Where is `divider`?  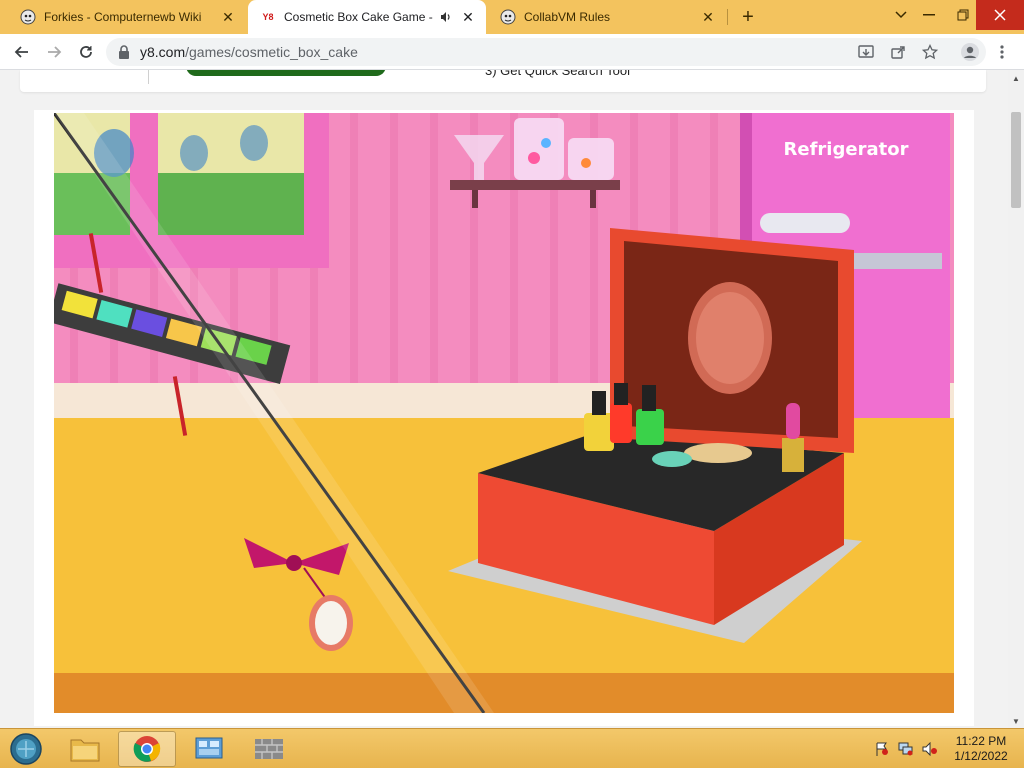
divider is located at coordinates (148, 77).